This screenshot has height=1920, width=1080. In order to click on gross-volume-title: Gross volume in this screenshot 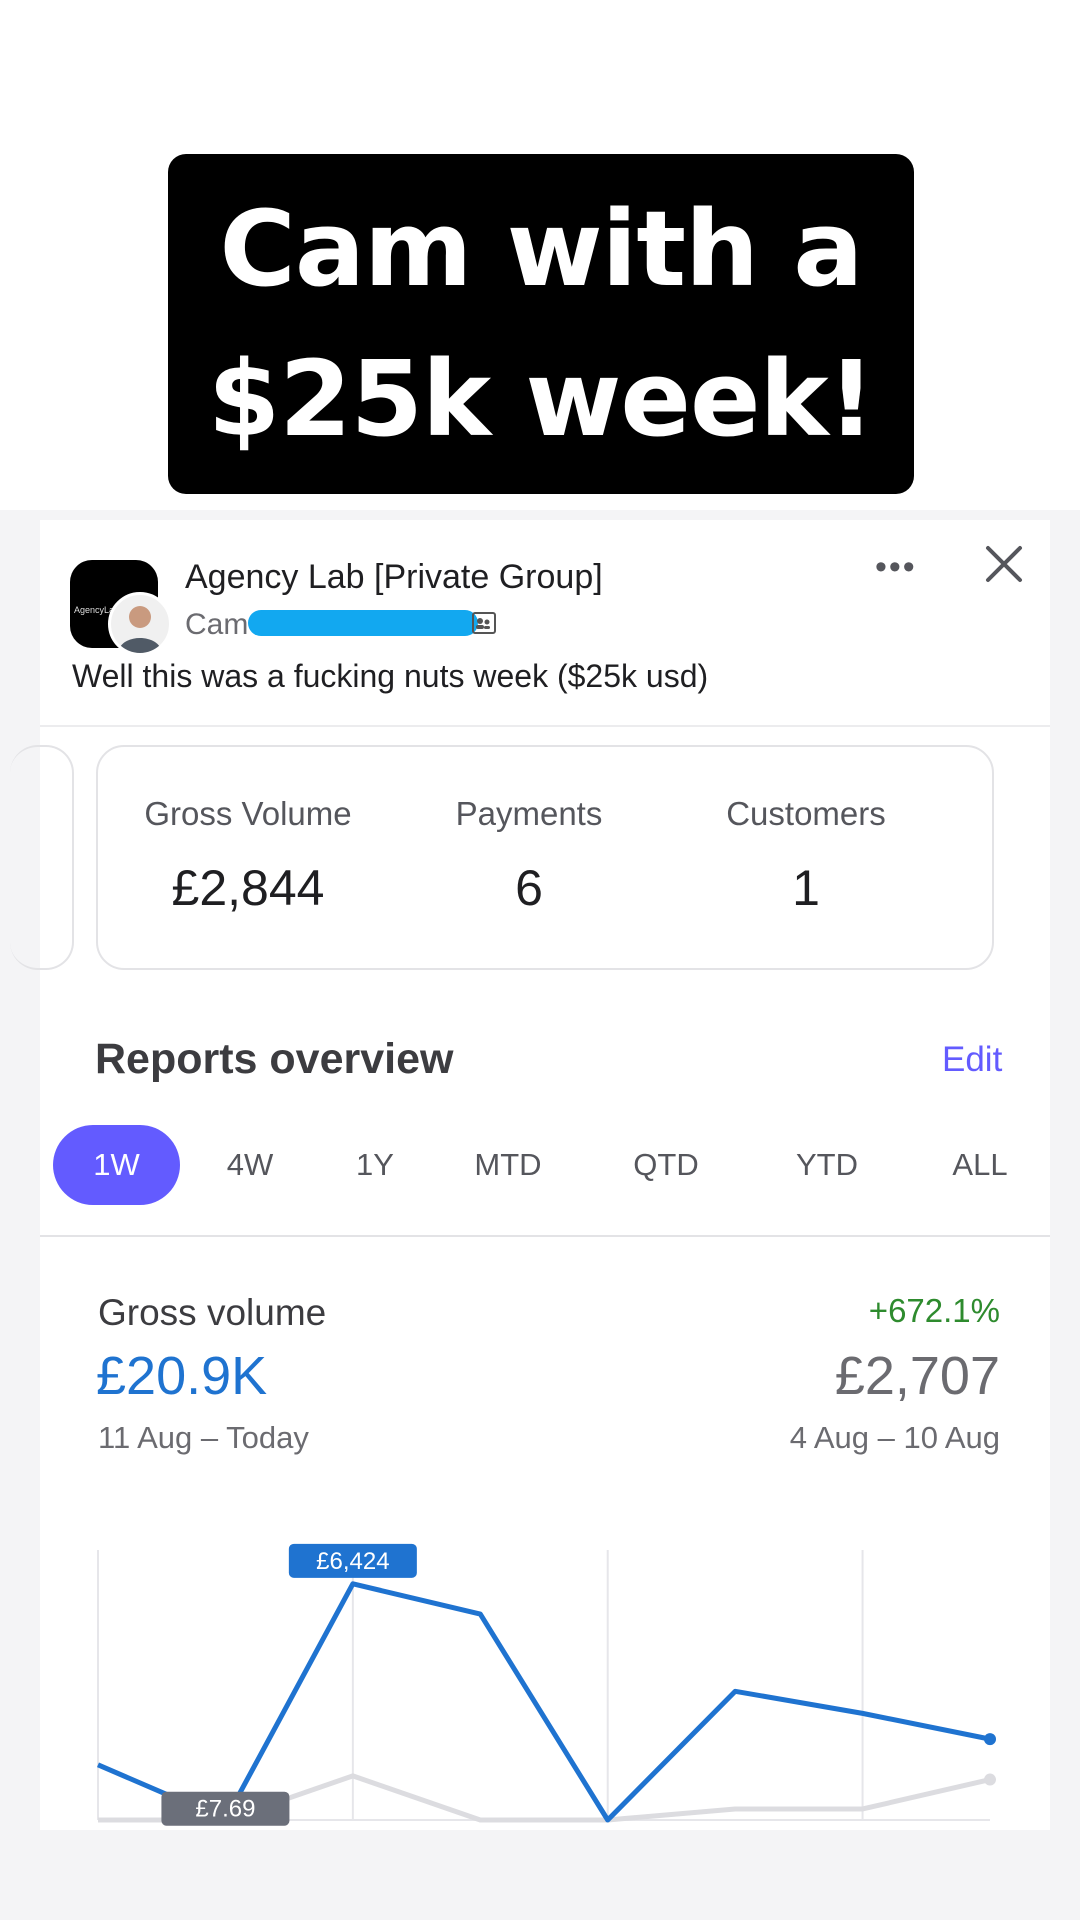, I will do `click(212, 1312)`.